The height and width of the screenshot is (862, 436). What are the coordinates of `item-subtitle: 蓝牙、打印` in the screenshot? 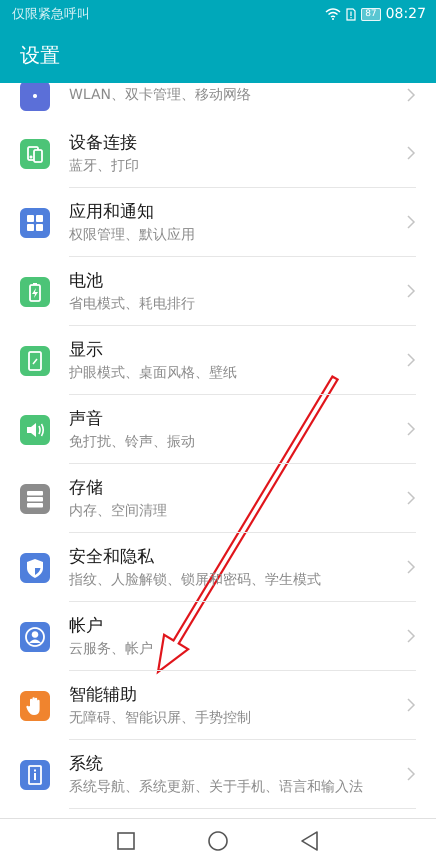 It's located at (104, 166).